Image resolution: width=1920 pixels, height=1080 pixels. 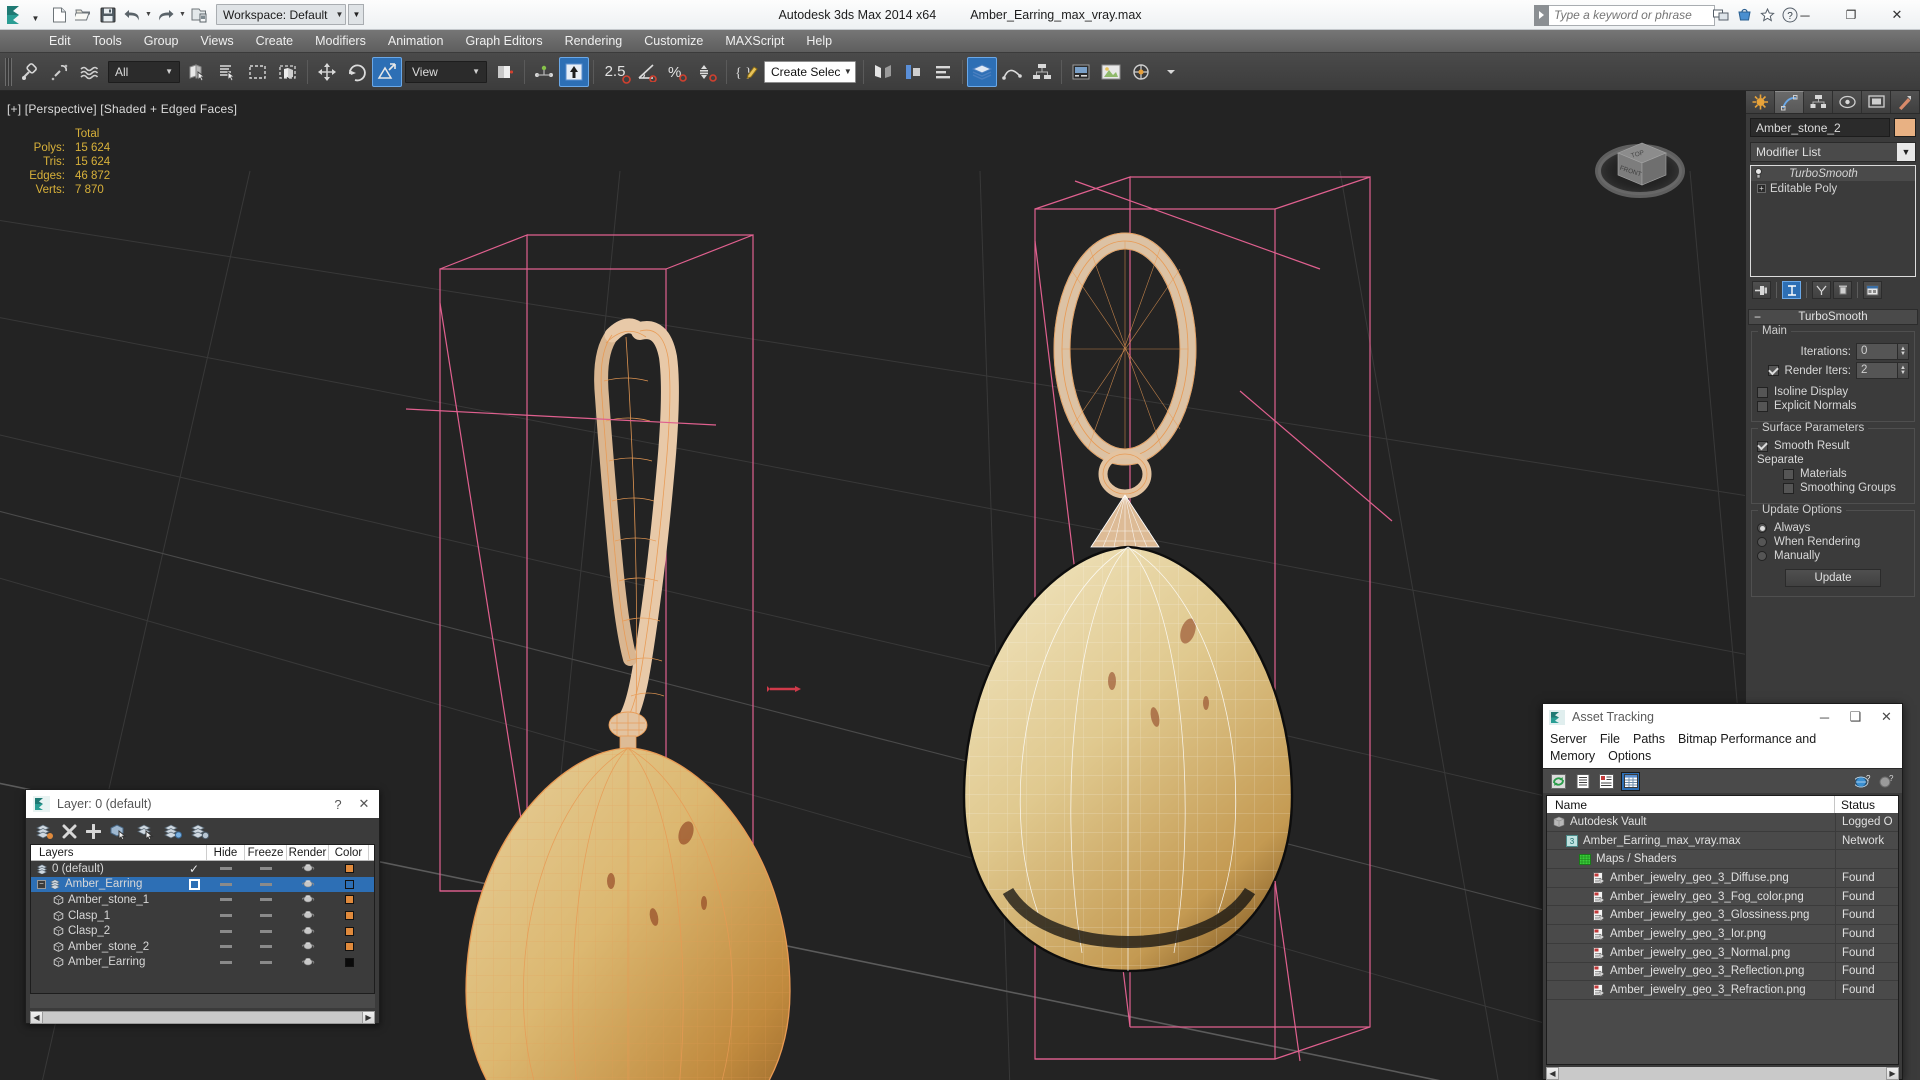 I want to click on menu-item-rendering: Rendering, so click(x=594, y=41).